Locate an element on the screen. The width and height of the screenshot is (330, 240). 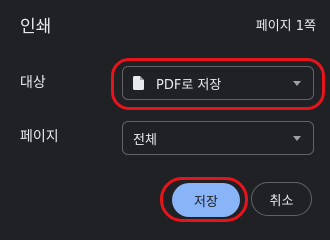
pages-label: 페이지 is located at coordinates (39, 137).